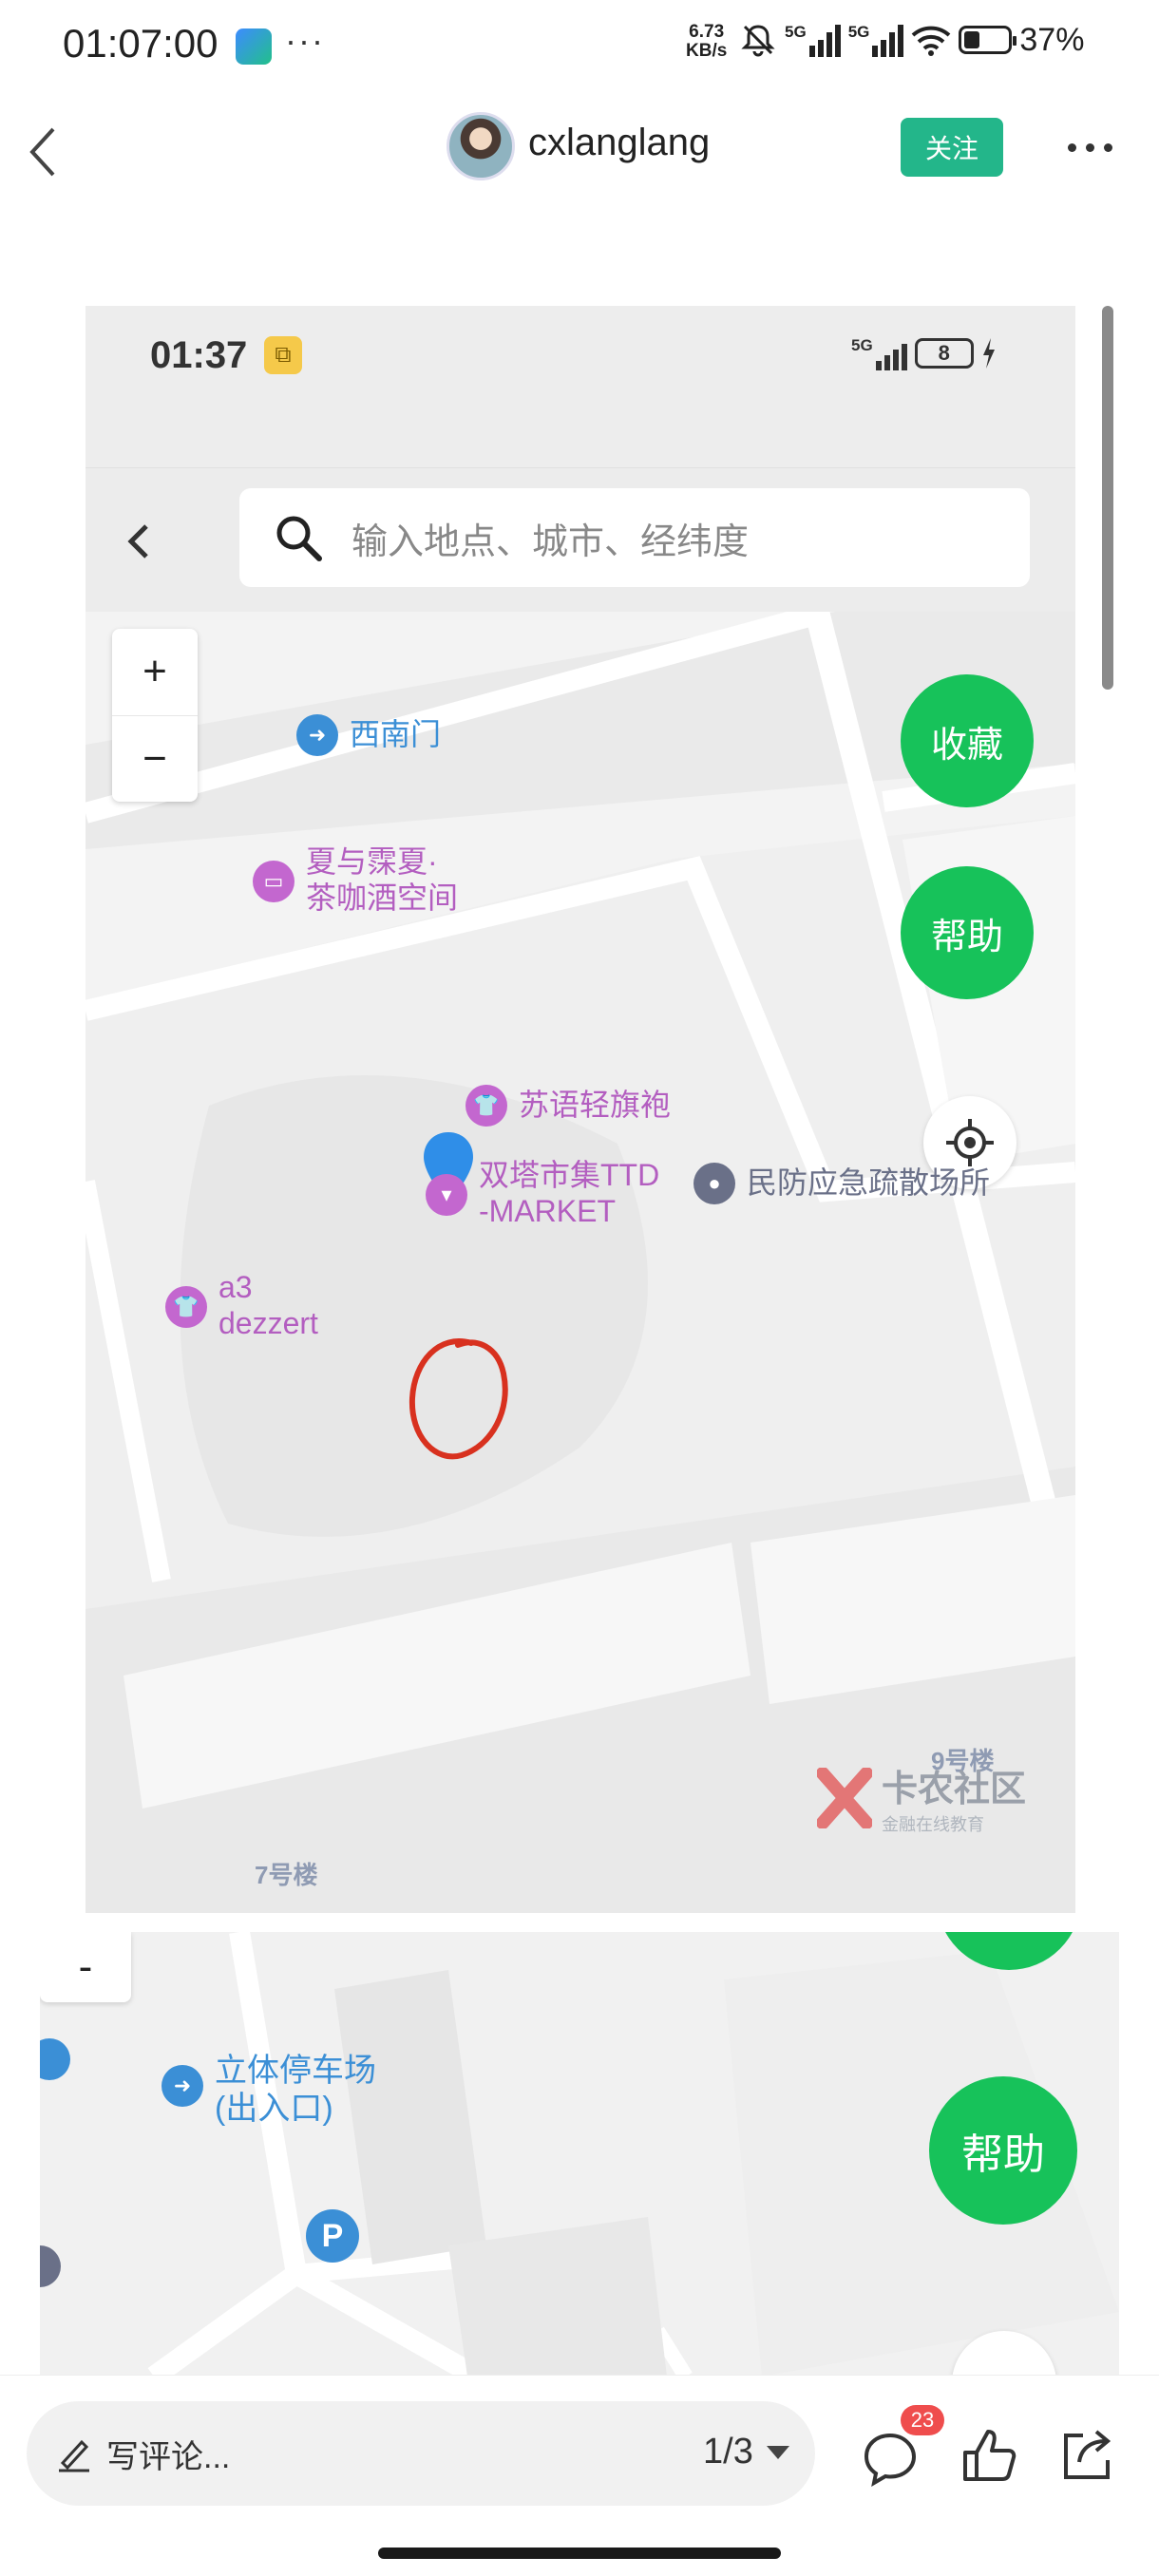  Describe the element at coordinates (295, 2090) in the screenshot. I see `poi-label: 立体停车场 (出入口)` at that location.